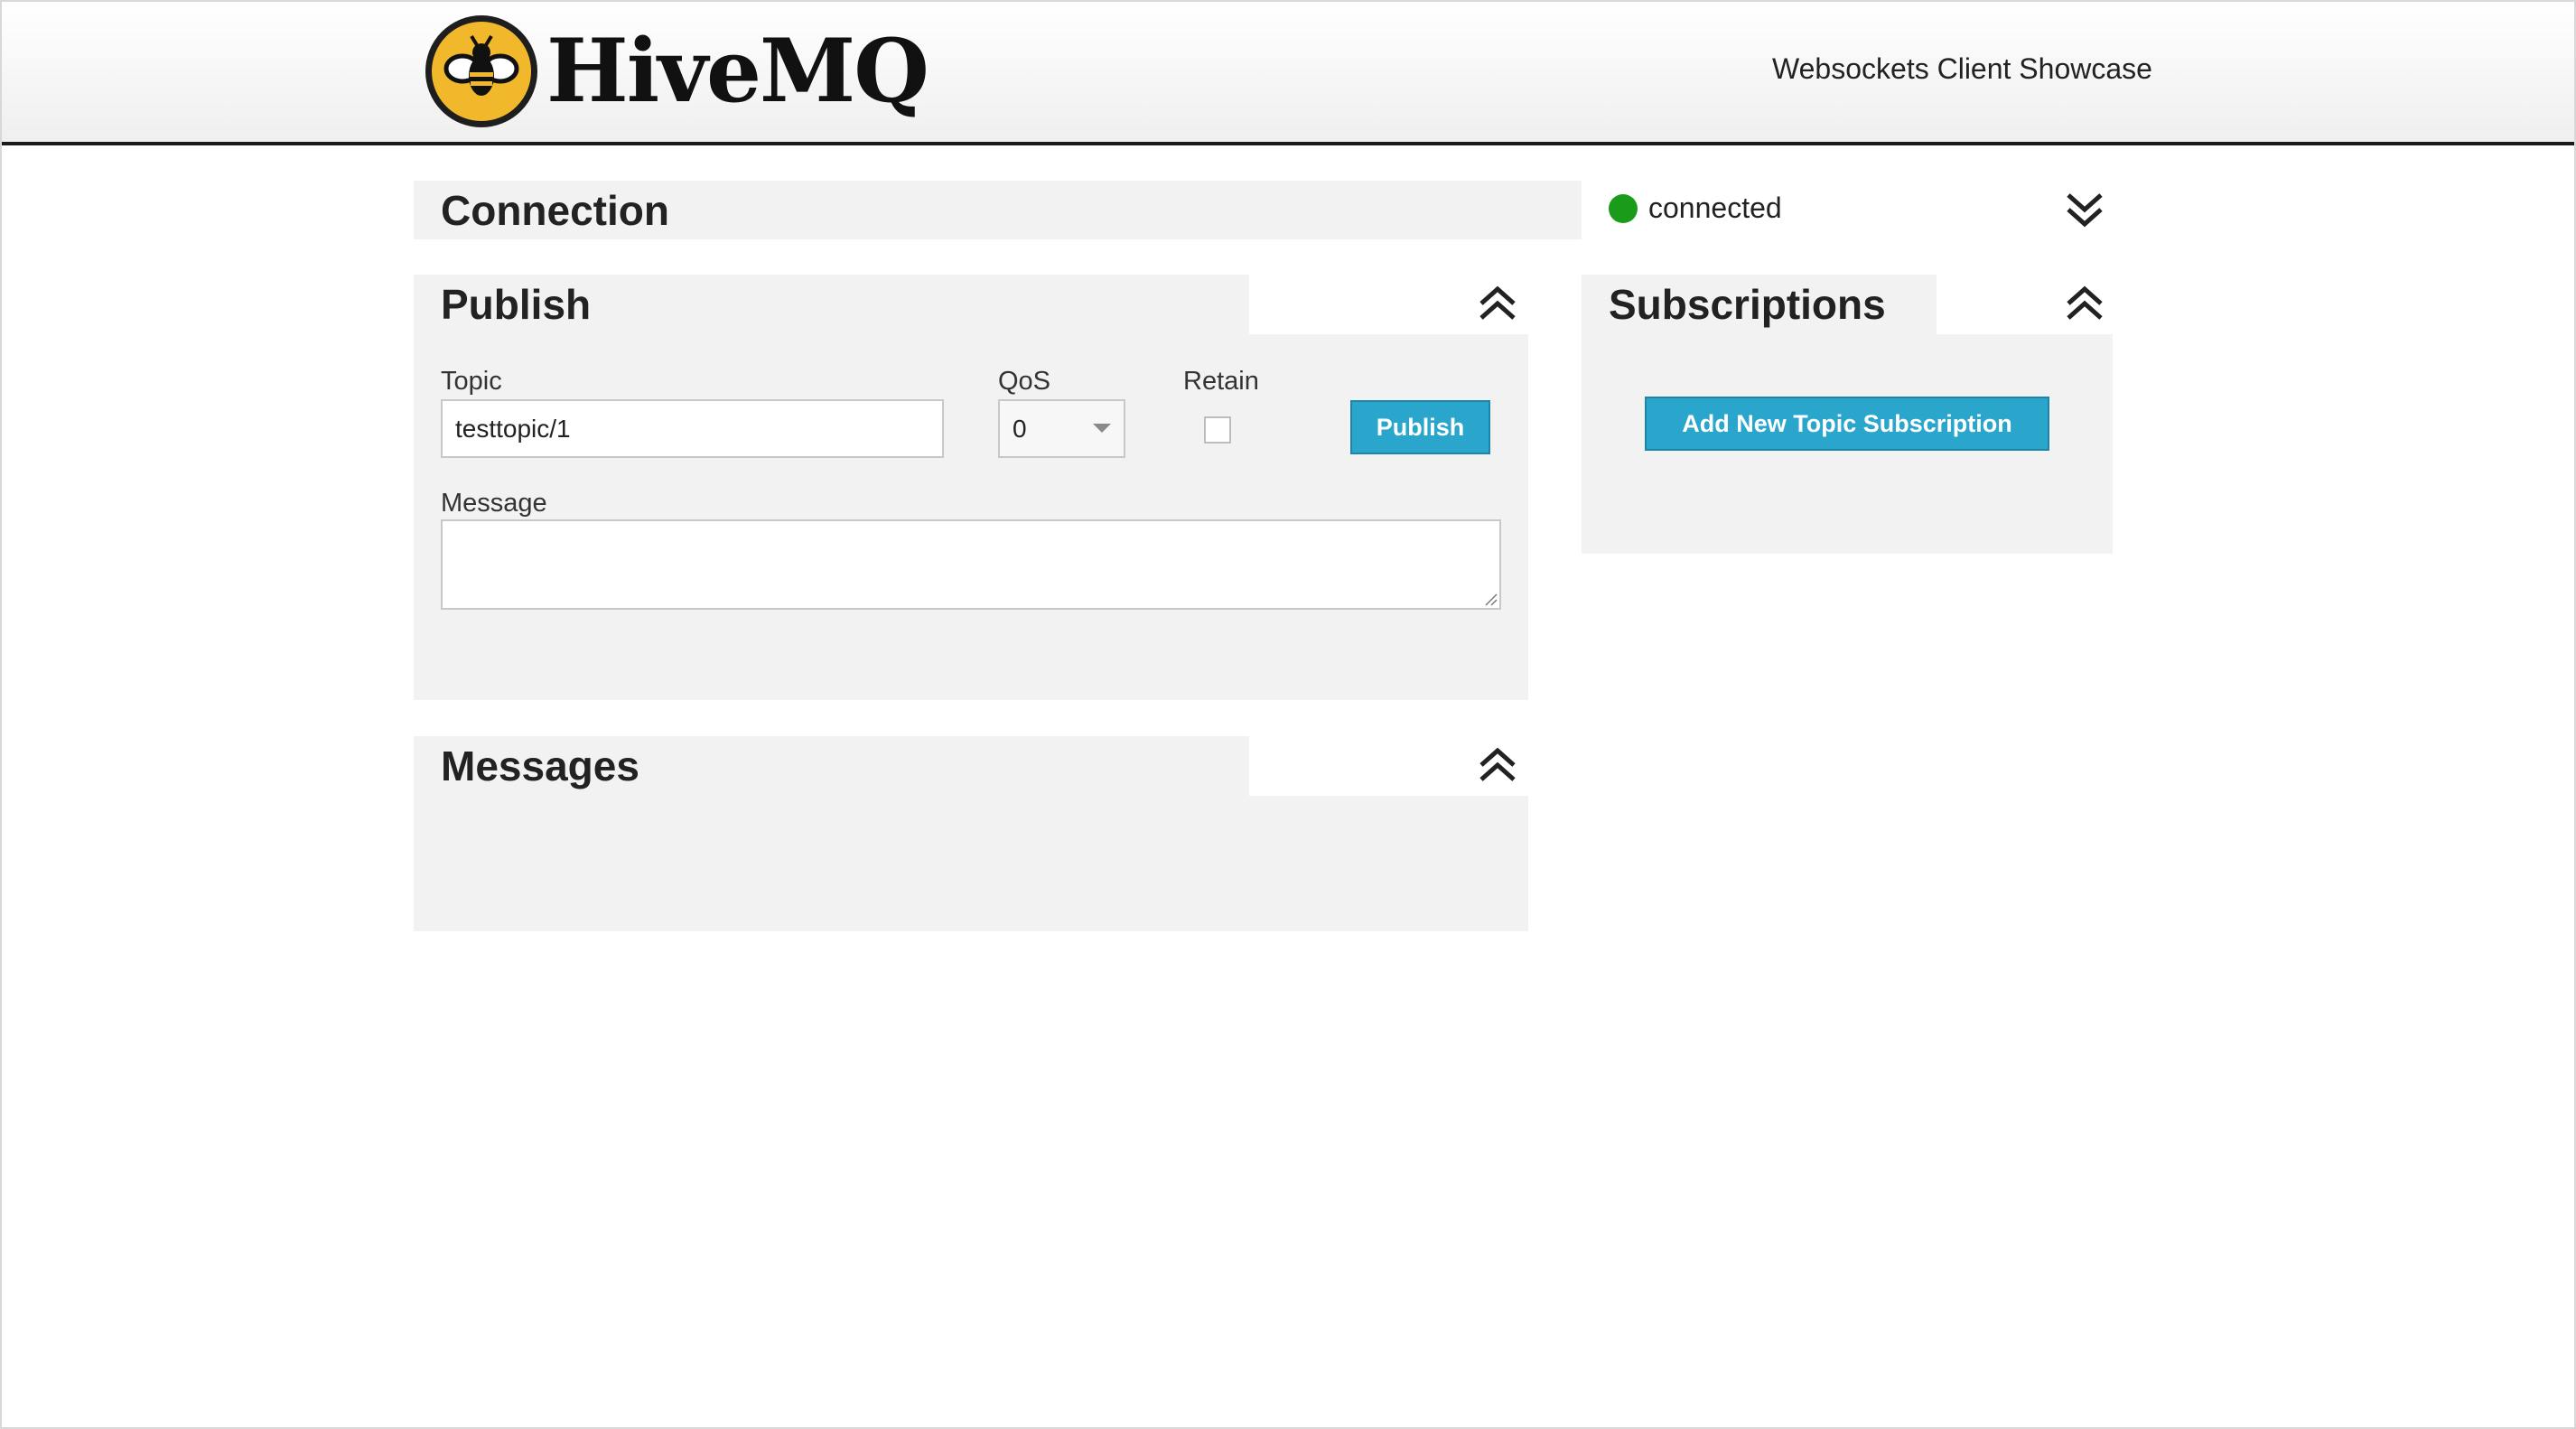 Image resolution: width=2576 pixels, height=1429 pixels. What do you see at coordinates (1061, 428) in the screenshot?
I see `qos-select: 0` at bounding box center [1061, 428].